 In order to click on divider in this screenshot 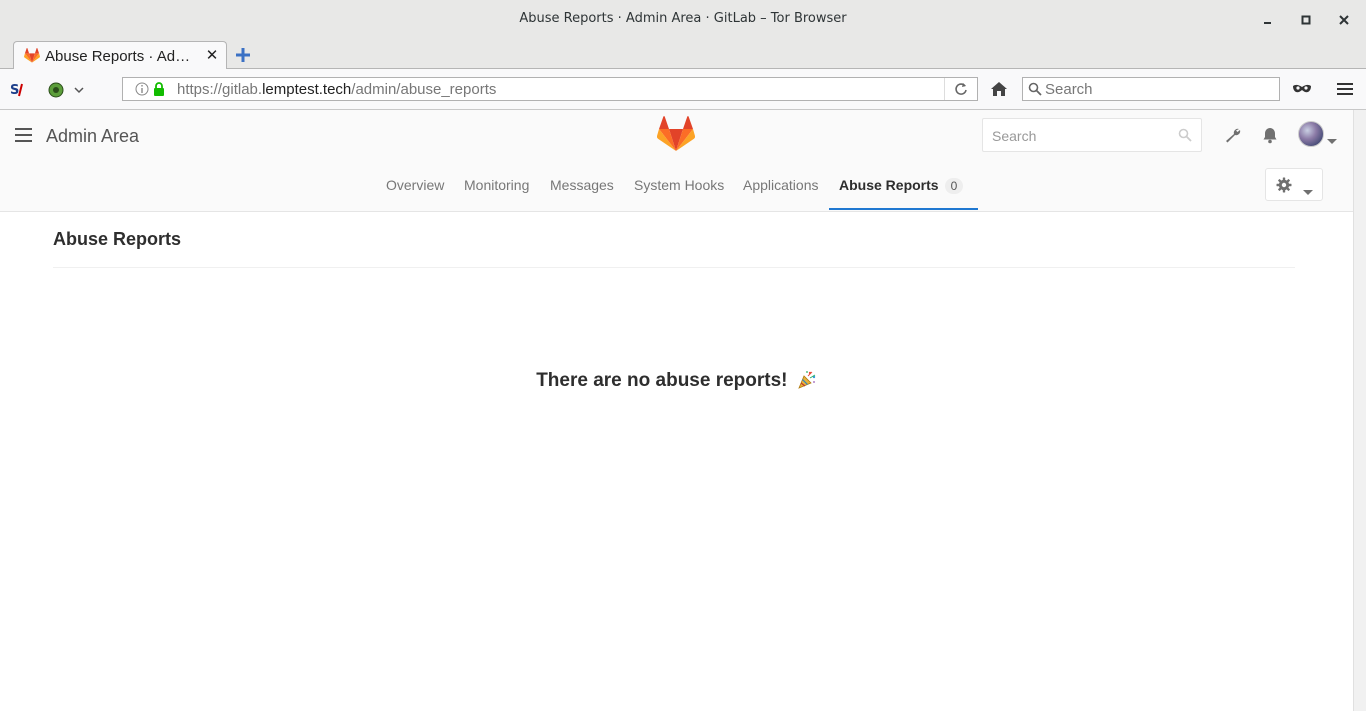, I will do `click(674, 267)`.